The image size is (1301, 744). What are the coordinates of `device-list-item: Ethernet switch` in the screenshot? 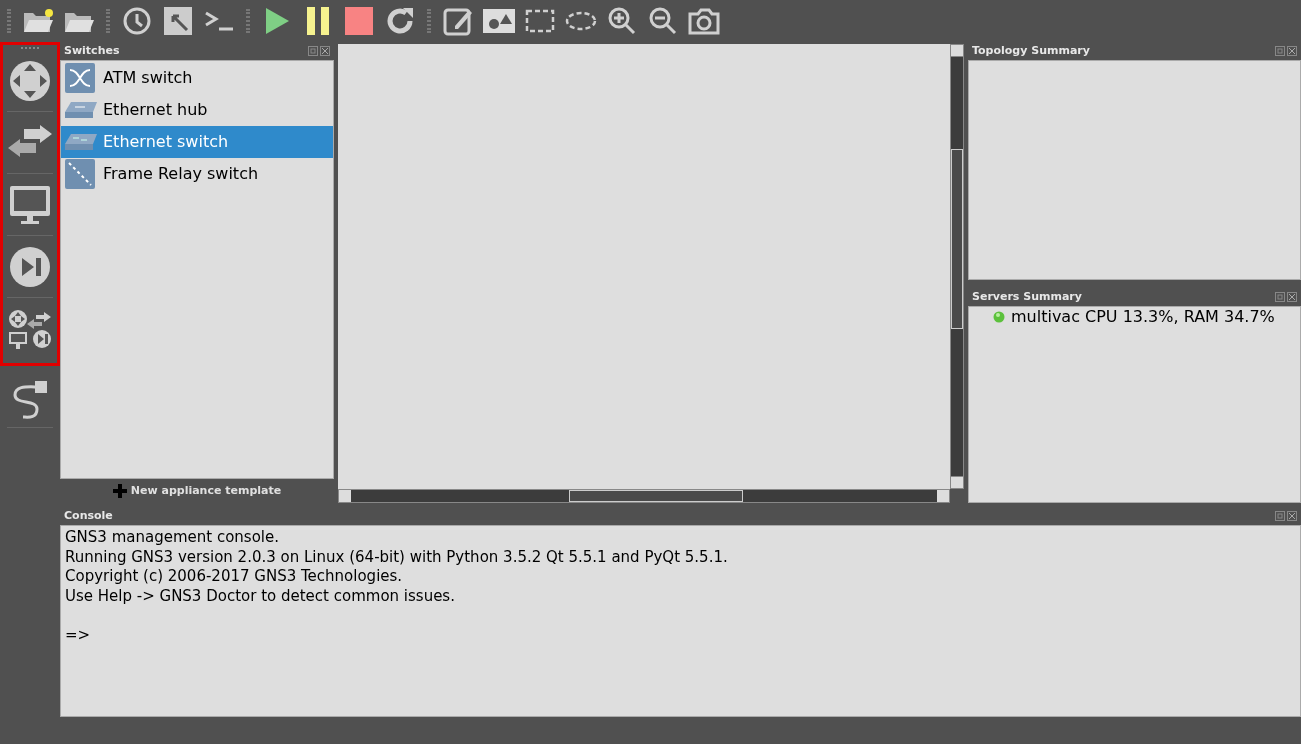 It's located at (197, 142).